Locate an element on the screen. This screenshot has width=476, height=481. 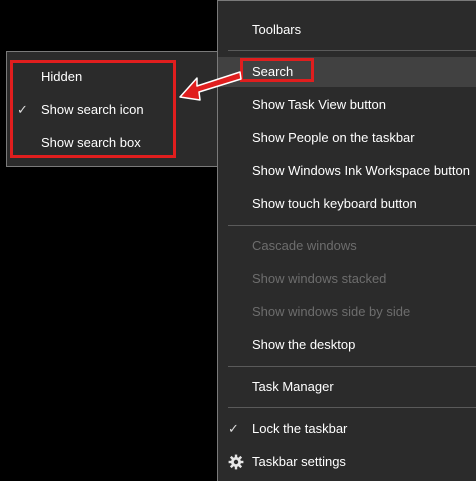
menu-item-windows-side-by-side: Show windows side by side is located at coordinates (331, 311).